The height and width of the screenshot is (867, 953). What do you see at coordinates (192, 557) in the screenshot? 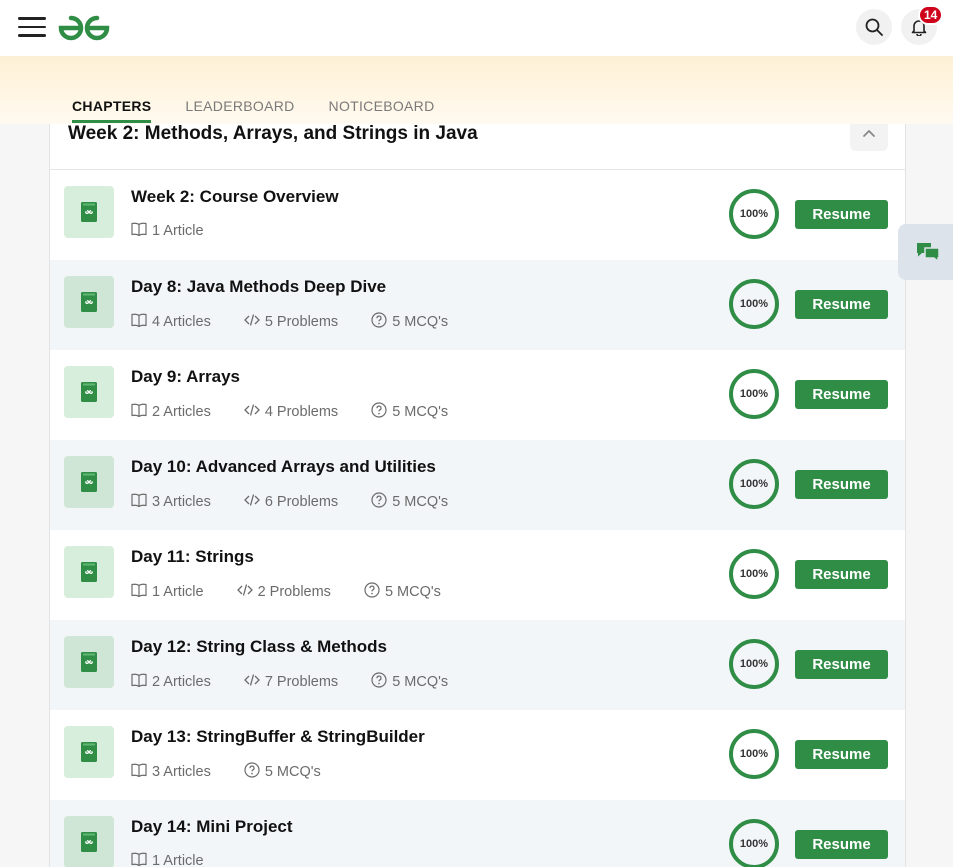
I see `chapter-title: Day 11: Strings` at bounding box center [192, 557].